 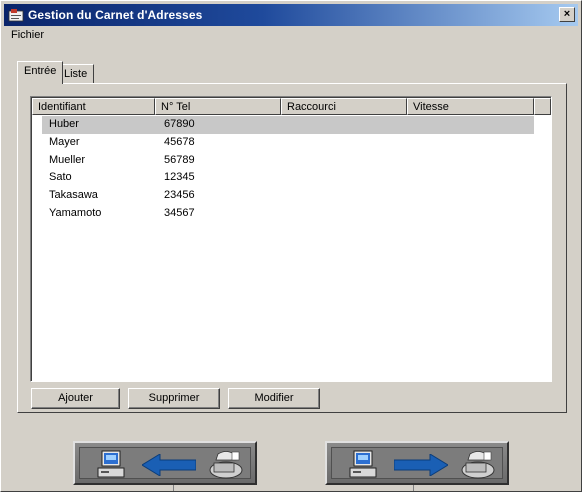 What do you see at coordinates (413, 488) in the screenshot?
I see `pointer-tick-right` at bounding box center [413, 488].